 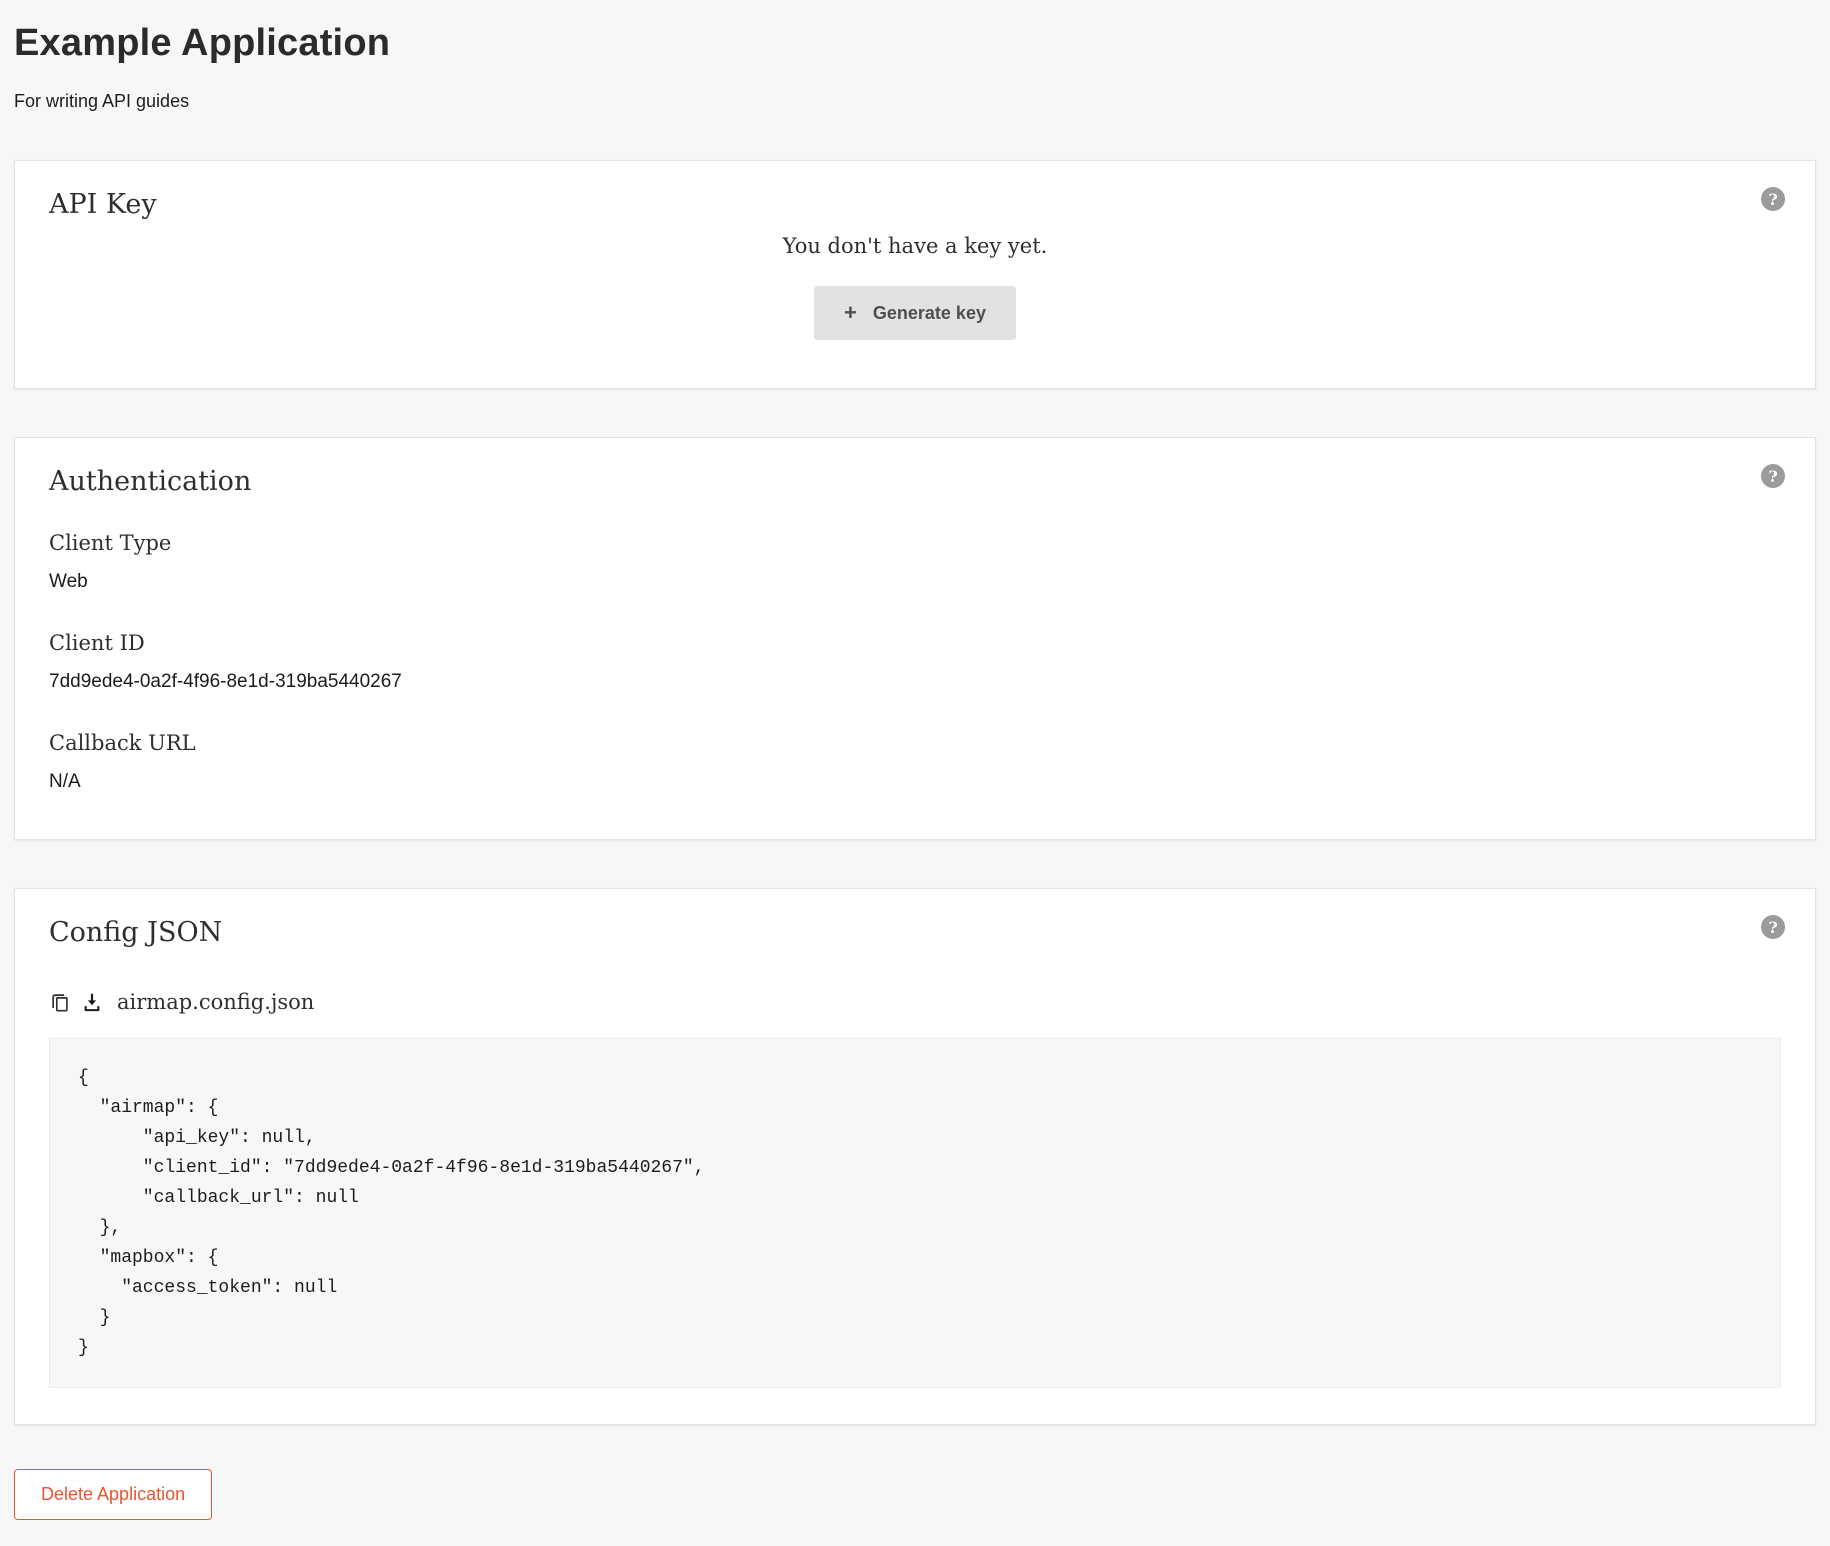 What do you see at coordinates (122, 743) in the screenshot?
I see `callback-url-label: Callback URL` at bounding box center [122, 743].